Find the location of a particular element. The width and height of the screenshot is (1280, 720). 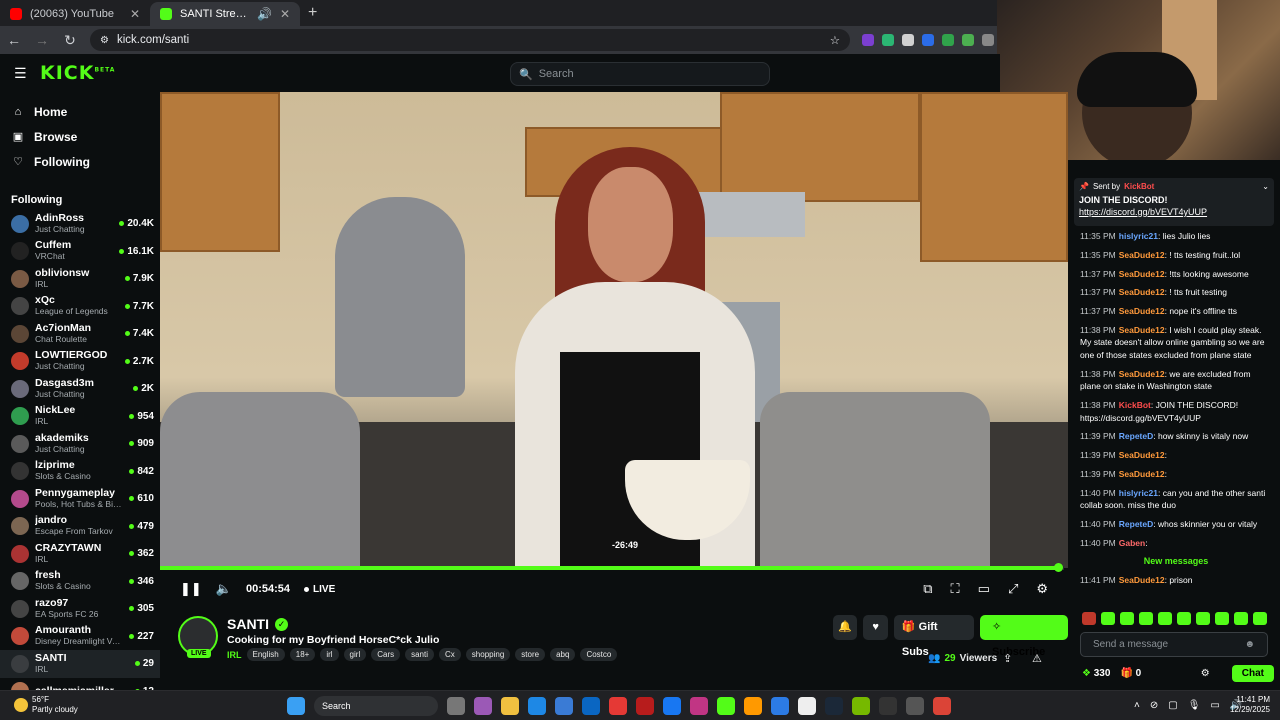

sidebar-item-following: ♡ Following is located at coordinates (80, 161).